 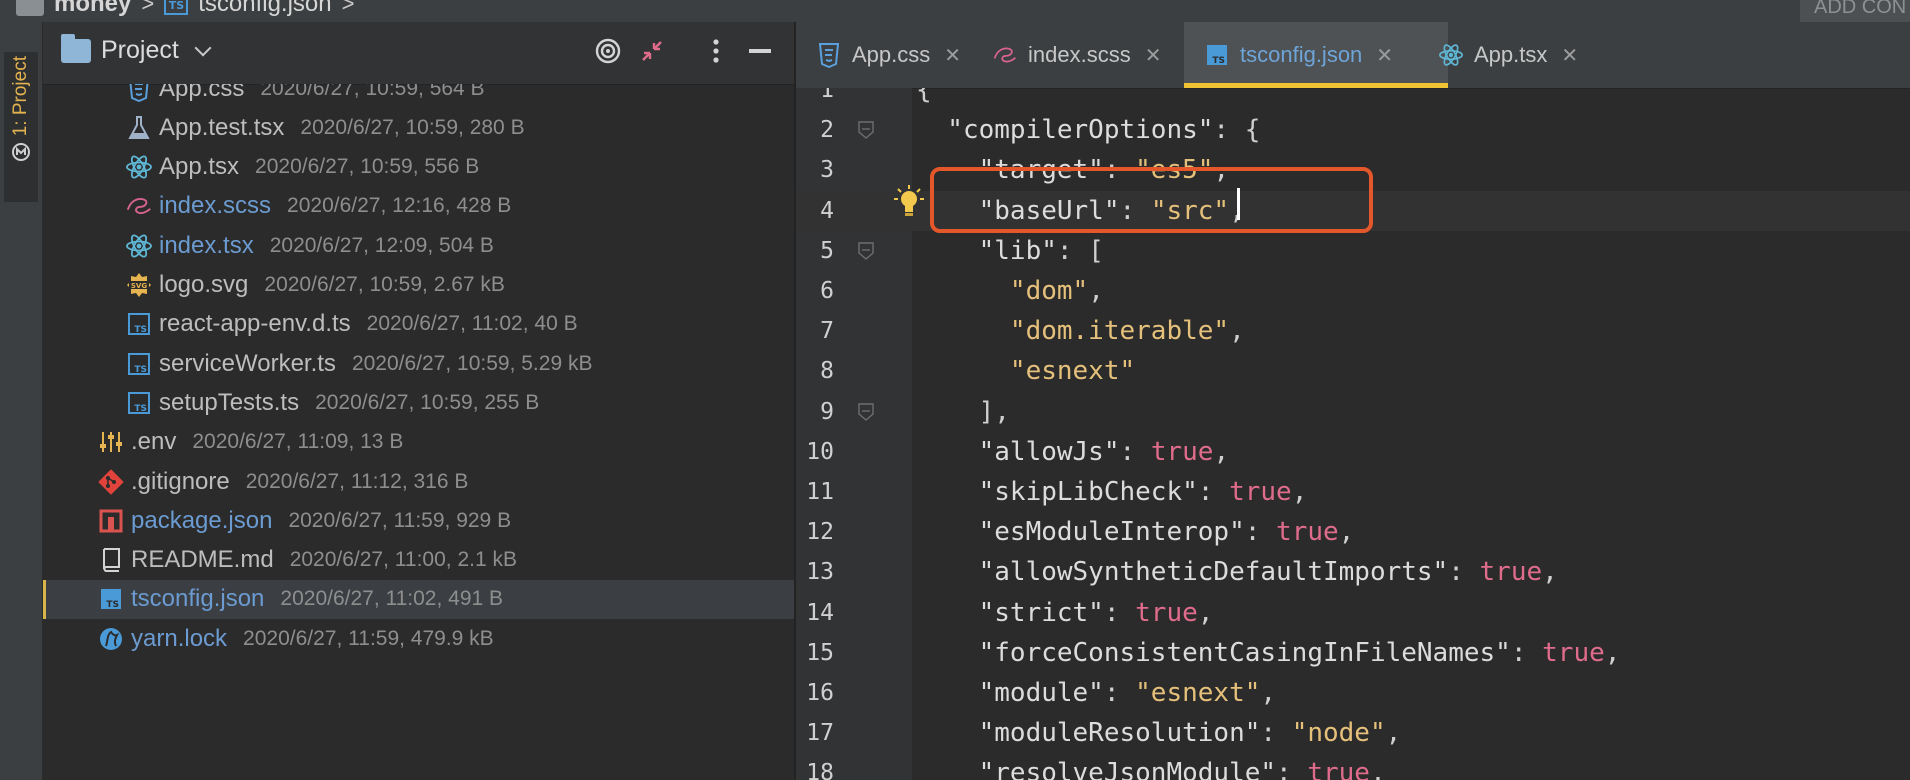 What do you see at coordinates (1159, 733) in the screenshot?
I see `code-text: "moduleResolution": "node",` at bounding box center [1159, 733].